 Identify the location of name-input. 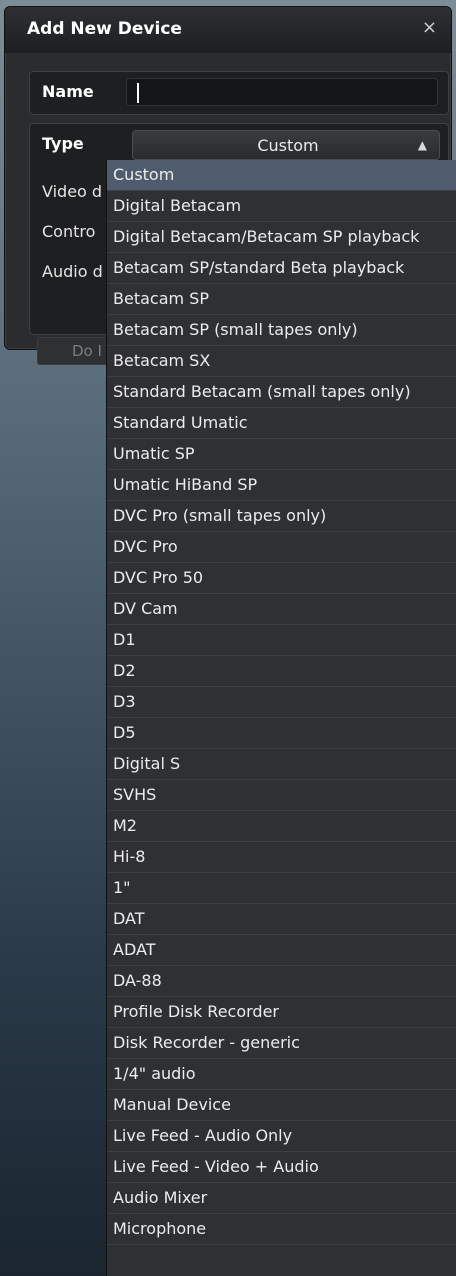
(282, 92).